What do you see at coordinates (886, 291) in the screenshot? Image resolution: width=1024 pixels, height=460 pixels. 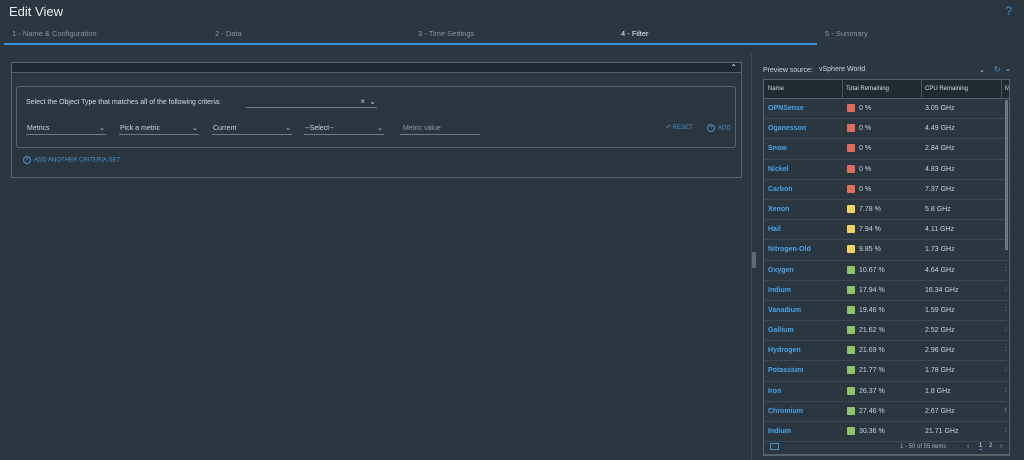 I see `table-row: Indium 17.94 % 16.34 GHz:` at bounding box center [886, 291].